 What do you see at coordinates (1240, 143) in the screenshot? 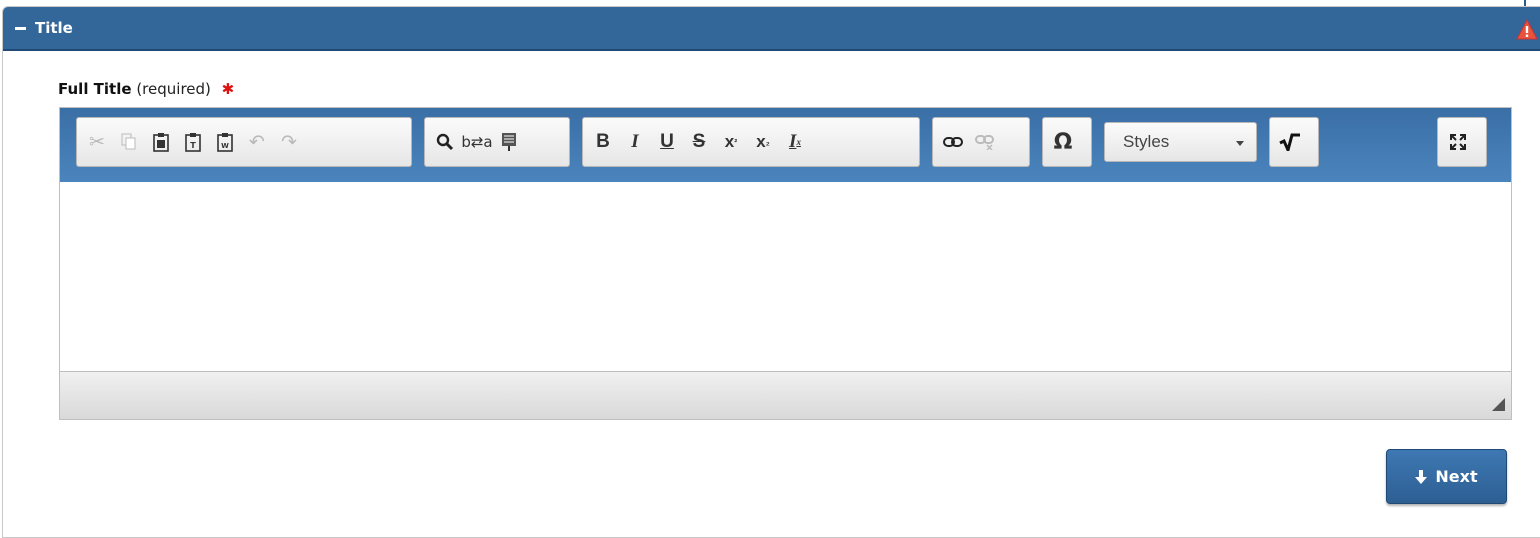
I see `chevron-down-icon` at bounding box center [1240, 143].